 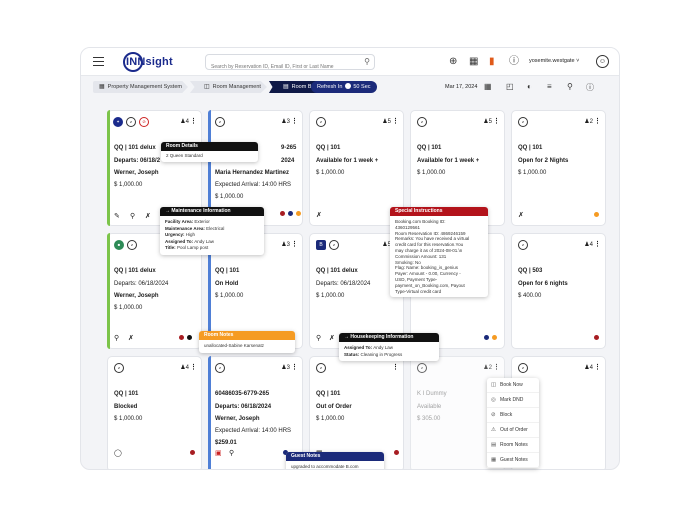 I want to click on popup-line: Type-Virtual credit card, so click(x=418, y=291).